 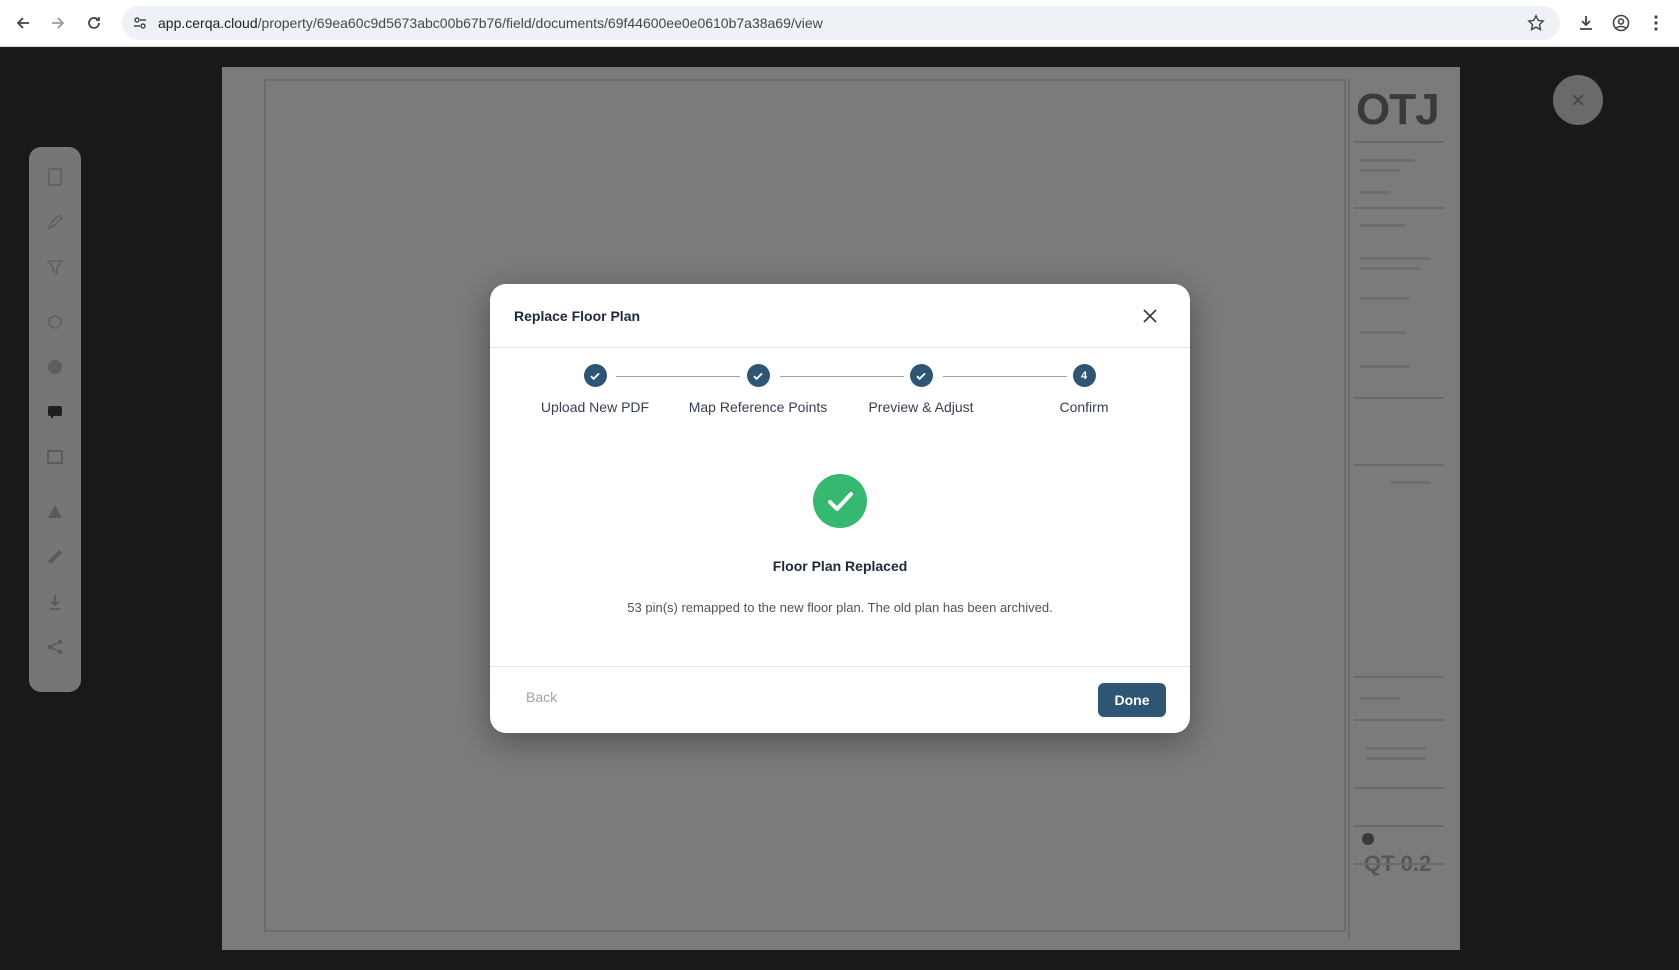 I want to click on warning-icon, so click(x=55, y=512).